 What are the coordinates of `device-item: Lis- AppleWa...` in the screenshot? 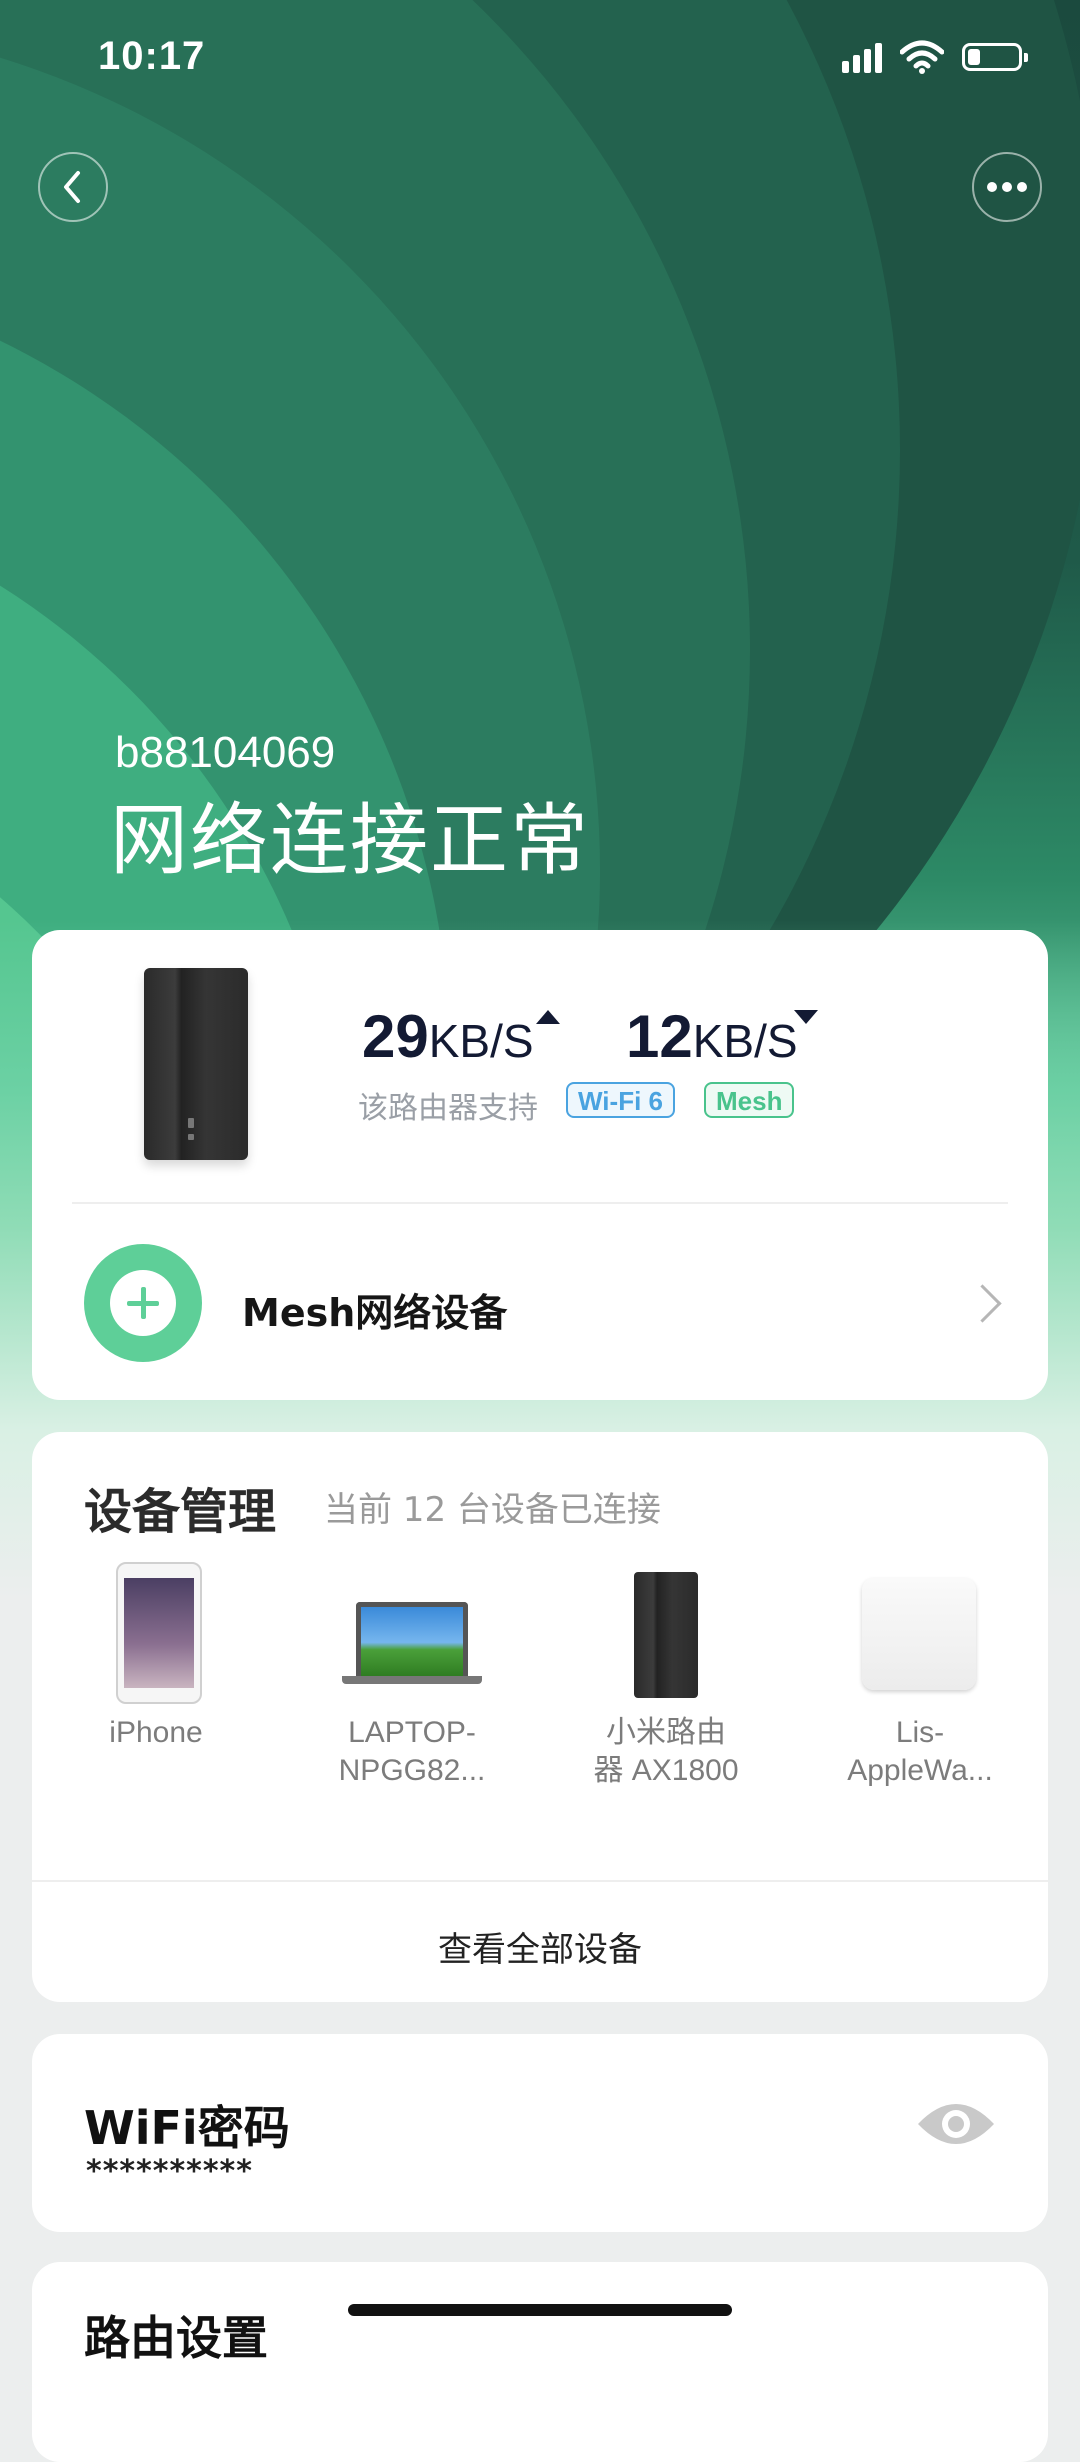 It's located at (920, 1676).